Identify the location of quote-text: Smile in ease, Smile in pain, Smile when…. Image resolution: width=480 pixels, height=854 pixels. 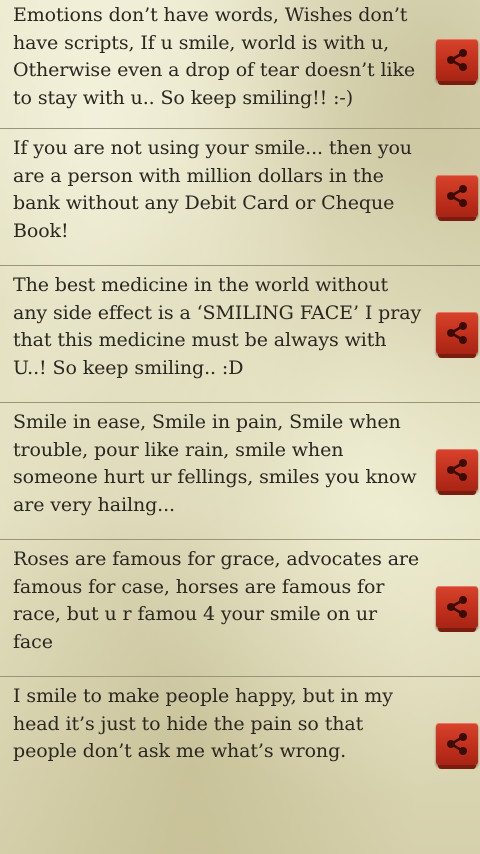
(215, 463).